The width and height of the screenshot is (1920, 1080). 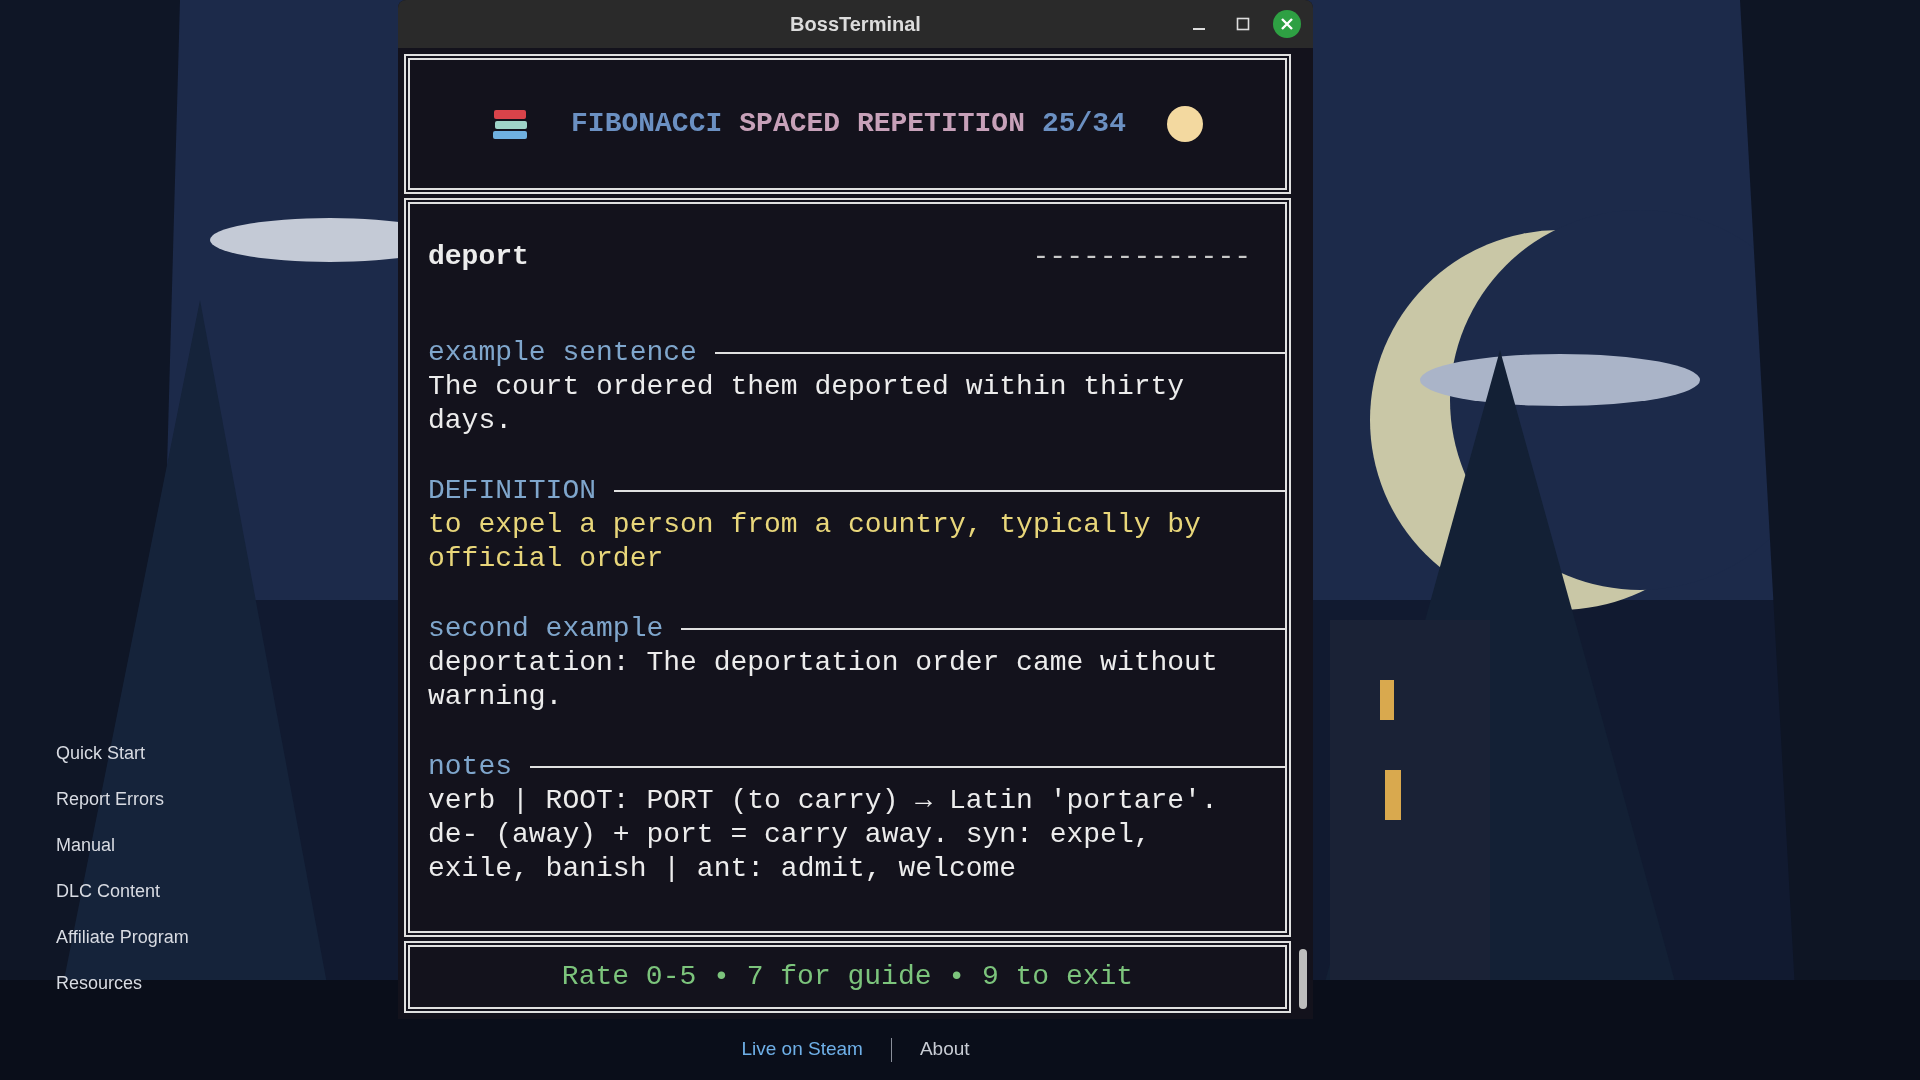 What do you see at coordinates (815, 542) in the screenshot?
I see `definition-text: to expel a person from a country, typically by official order` at bounding box center [815, 542].